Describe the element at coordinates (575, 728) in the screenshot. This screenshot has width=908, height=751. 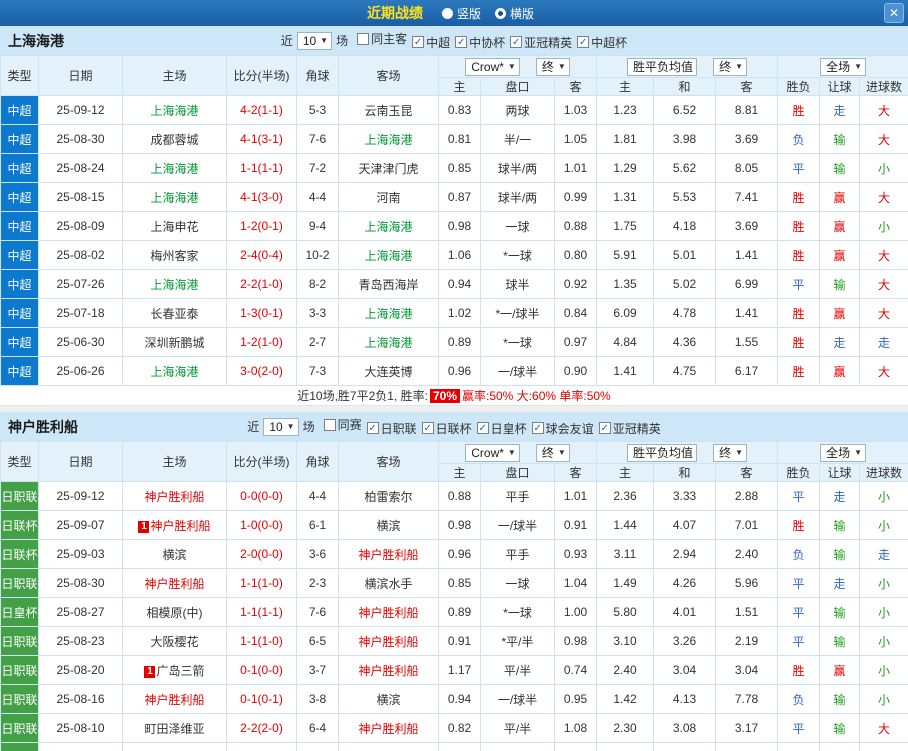
I see `asia-away-odds-cell: 1.08` at that location.